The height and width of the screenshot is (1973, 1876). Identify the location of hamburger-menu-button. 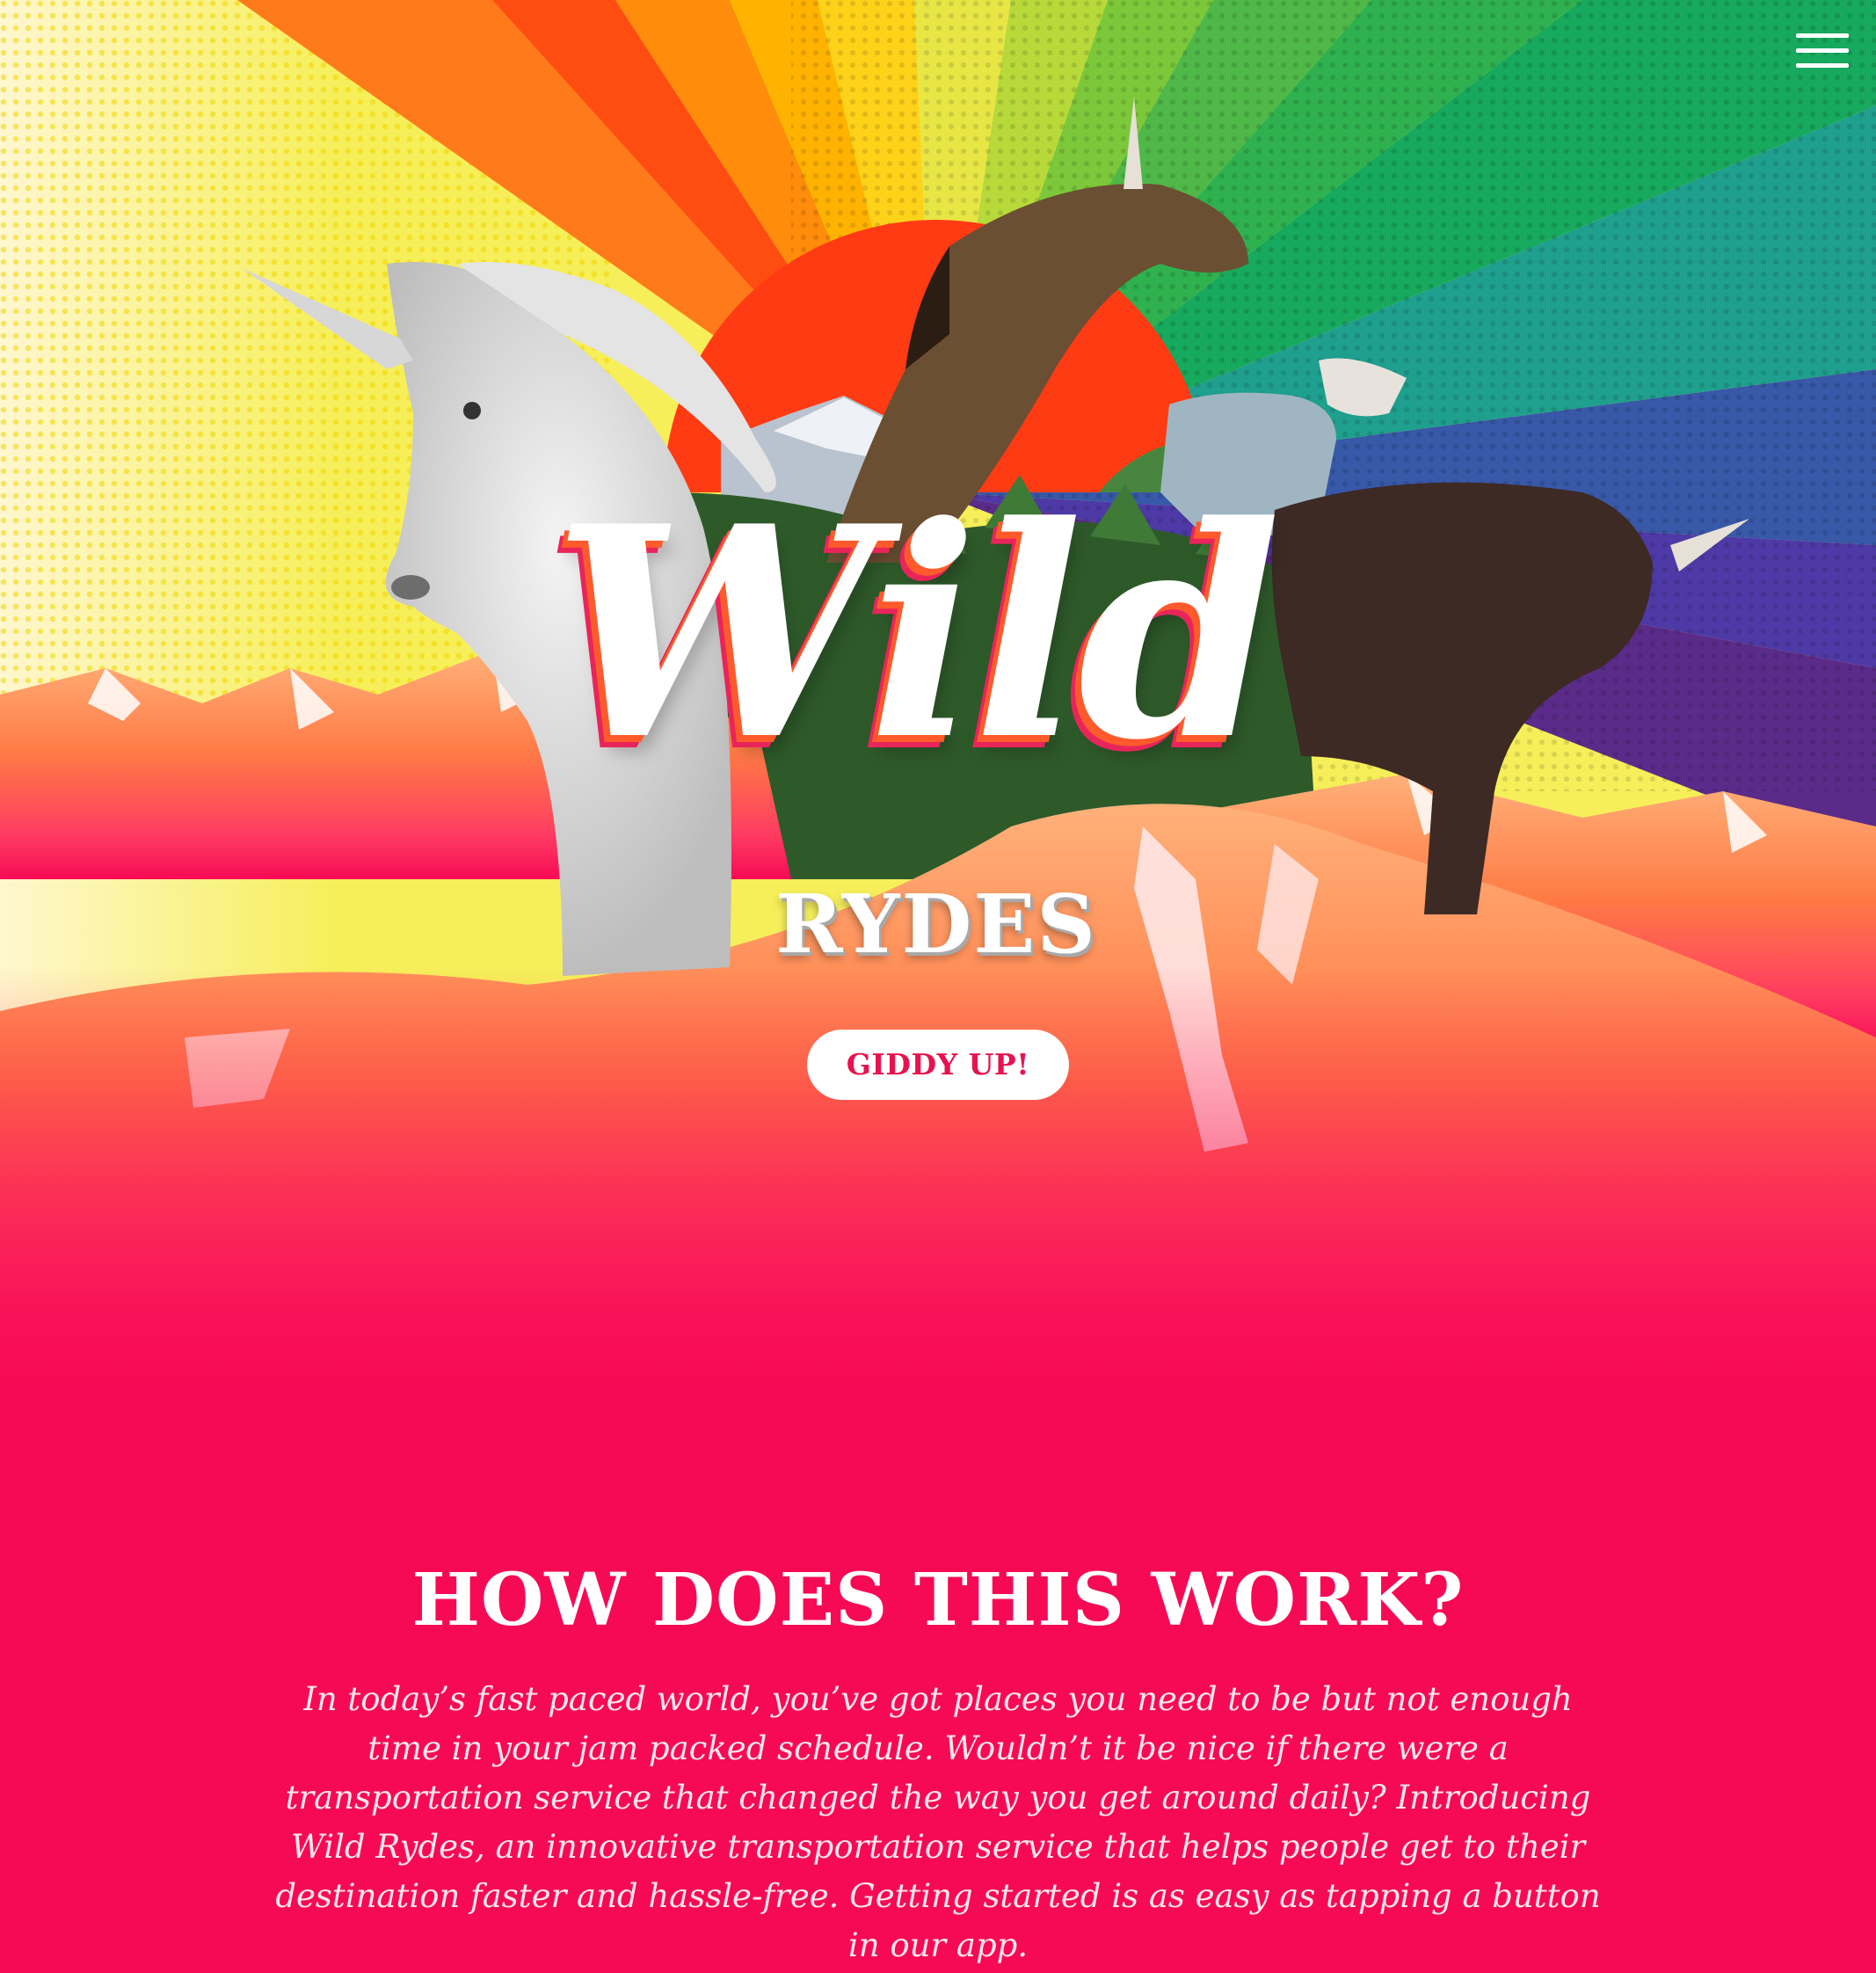
(1822, 51).